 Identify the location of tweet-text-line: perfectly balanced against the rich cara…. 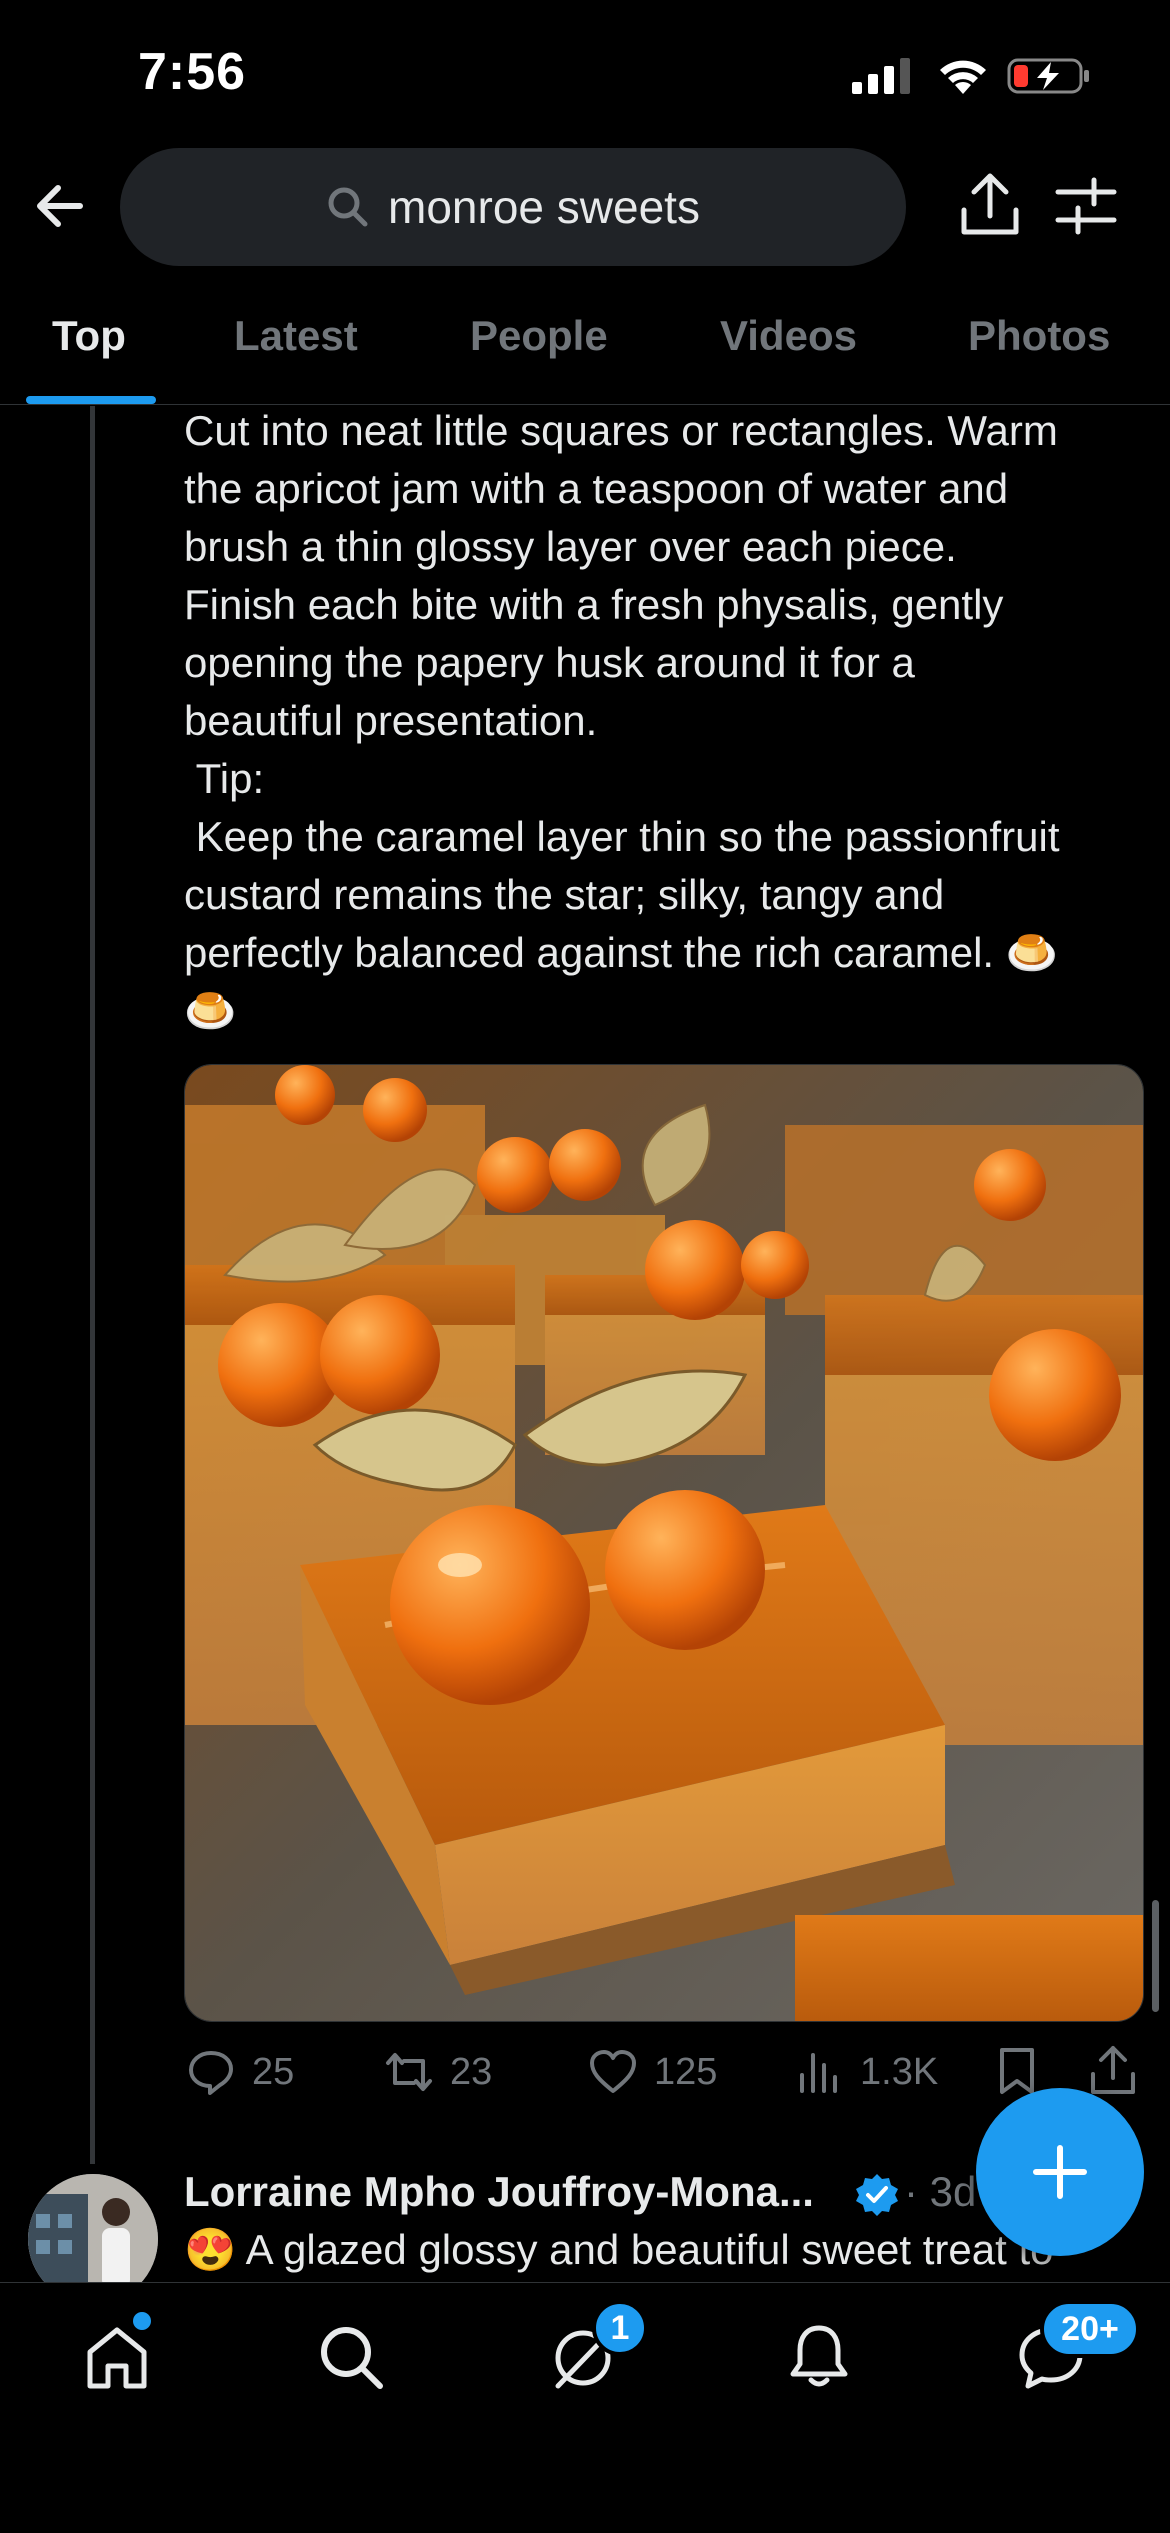
(621, 952).